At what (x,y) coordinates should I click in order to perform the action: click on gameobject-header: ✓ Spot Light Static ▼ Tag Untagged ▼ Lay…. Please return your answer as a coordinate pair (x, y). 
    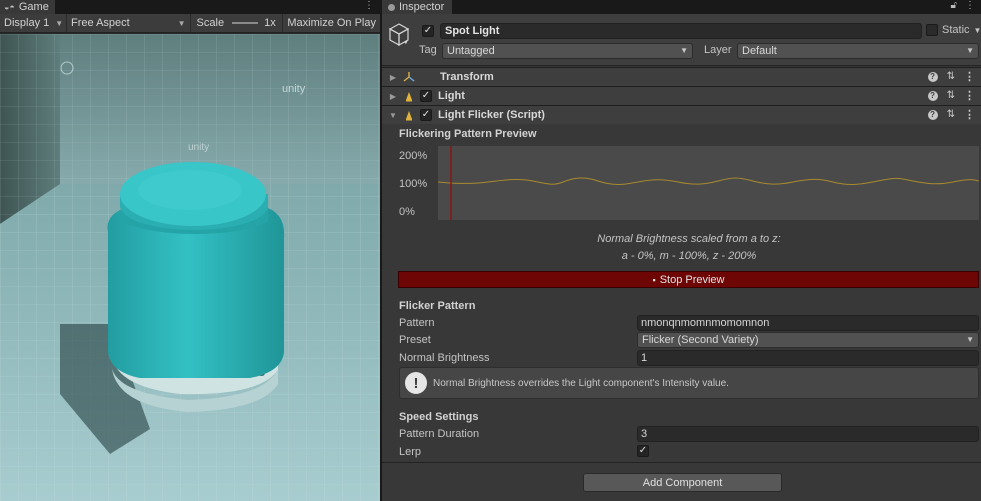
    Looking at the image, I should click on (681, 40).